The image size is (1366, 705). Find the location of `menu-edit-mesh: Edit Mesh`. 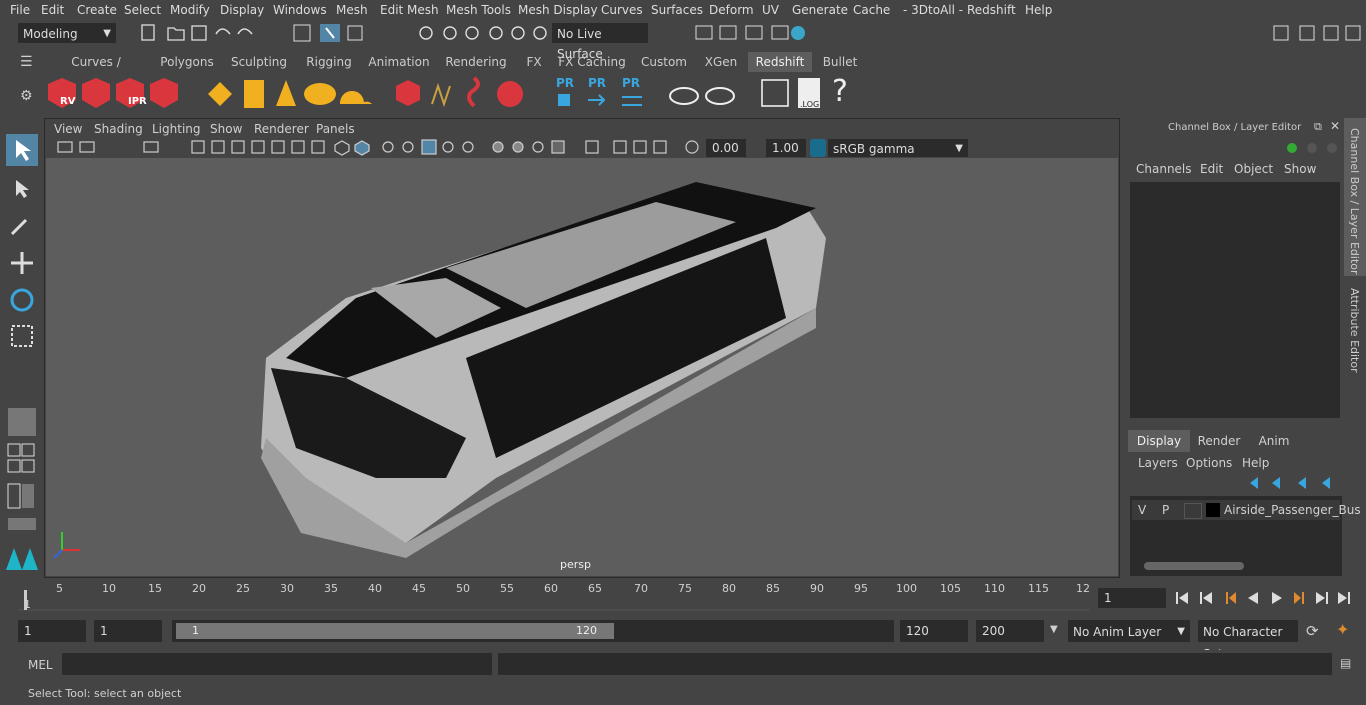

menu-edit-mesh: Edit Mesh is located at coordinates (409, 10).